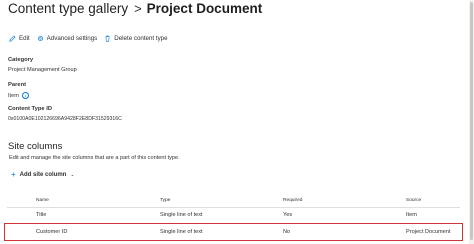 The image size is (474, 244). I want to click on advanced-settings-label: Advanced settings, so click(72, 38).